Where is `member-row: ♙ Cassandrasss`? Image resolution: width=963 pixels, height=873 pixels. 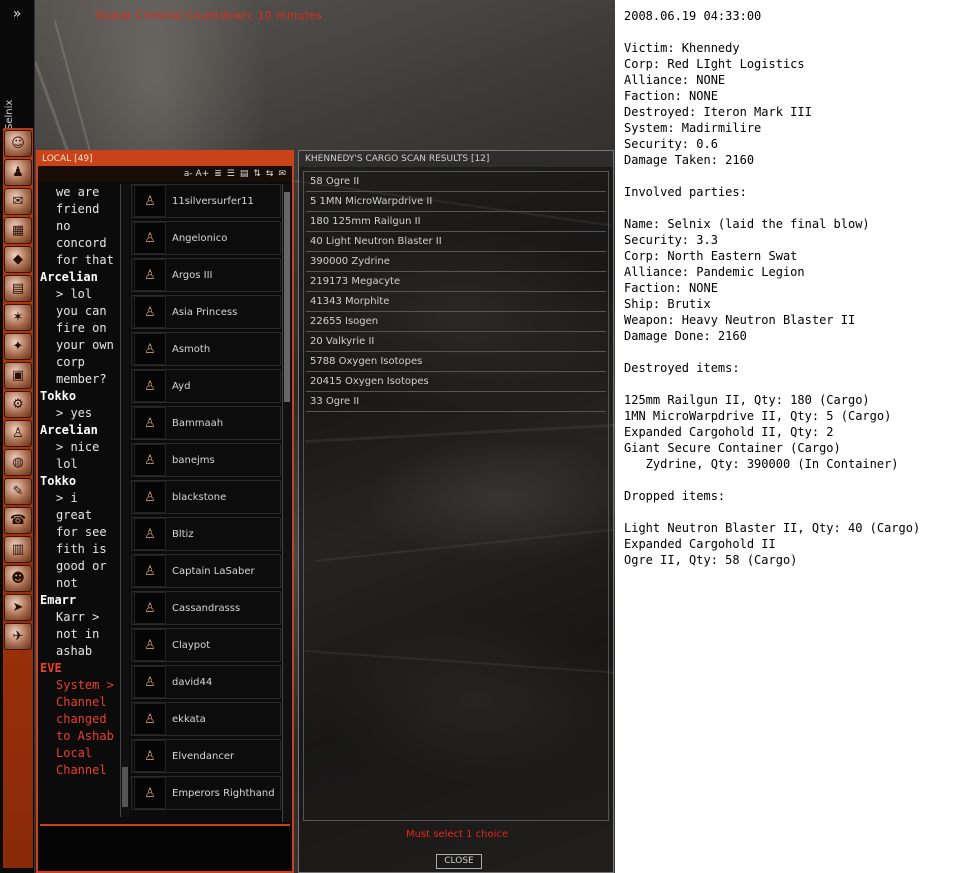
member-row: ♙ Cassandrasss is located at coordinates (206, 608).